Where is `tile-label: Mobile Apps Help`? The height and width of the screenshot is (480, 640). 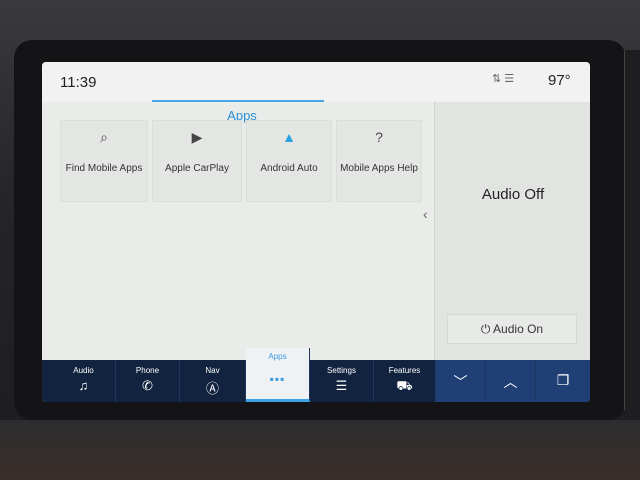
tile-label: Mobile Apps Help is located at coordinates (379, 168).